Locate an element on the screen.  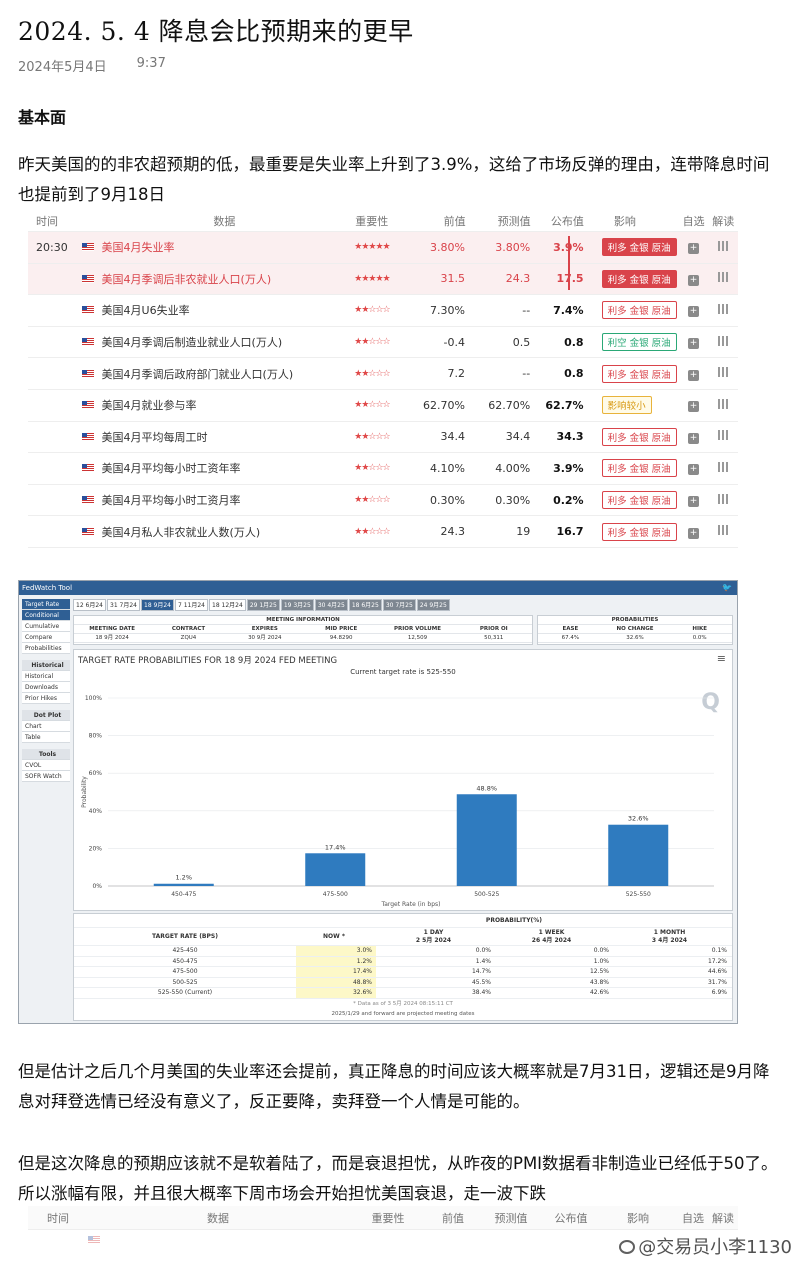
meeting-tab: 24 9月25 is located at coordinates (433, 605).